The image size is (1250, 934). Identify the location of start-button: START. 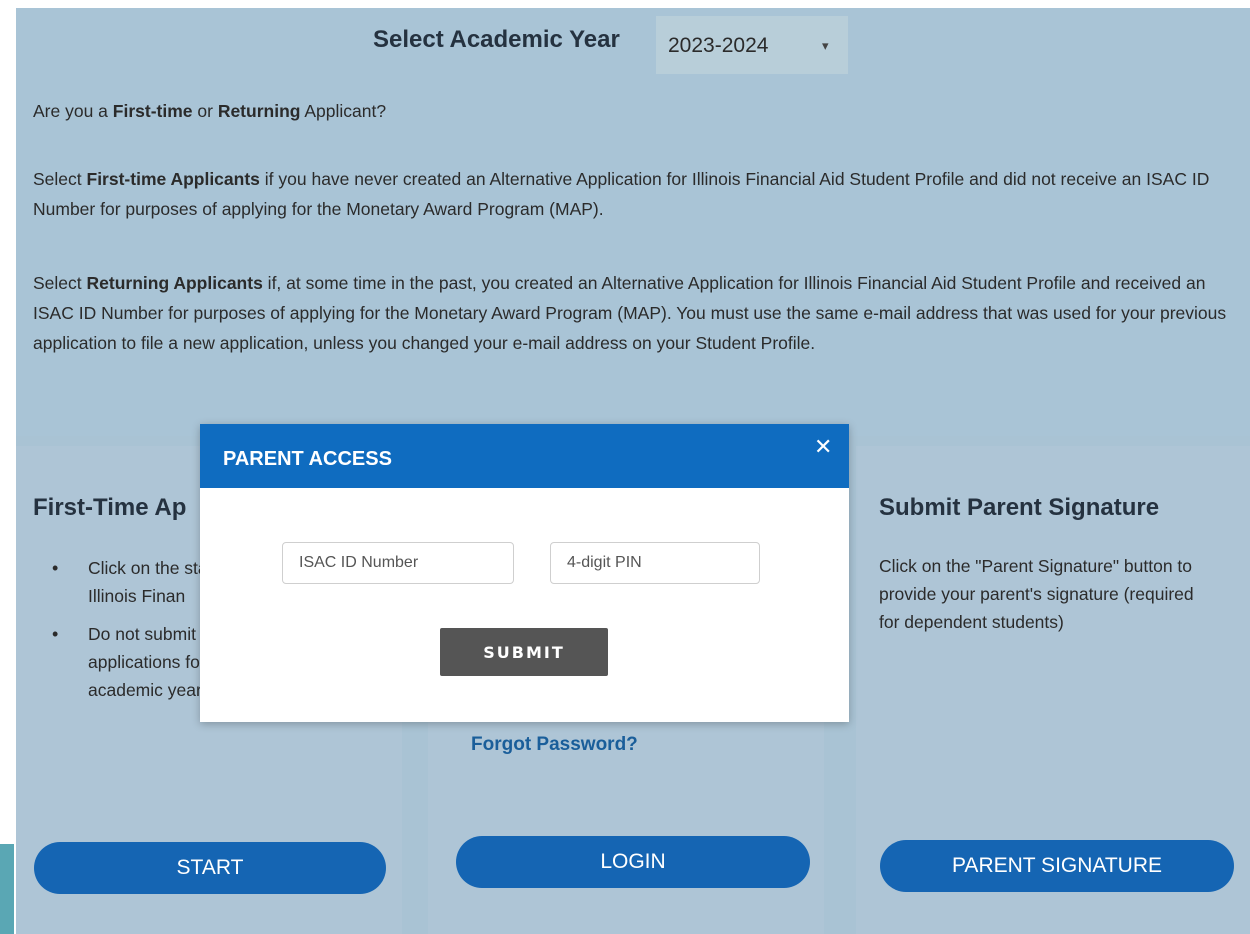
(210, 868).